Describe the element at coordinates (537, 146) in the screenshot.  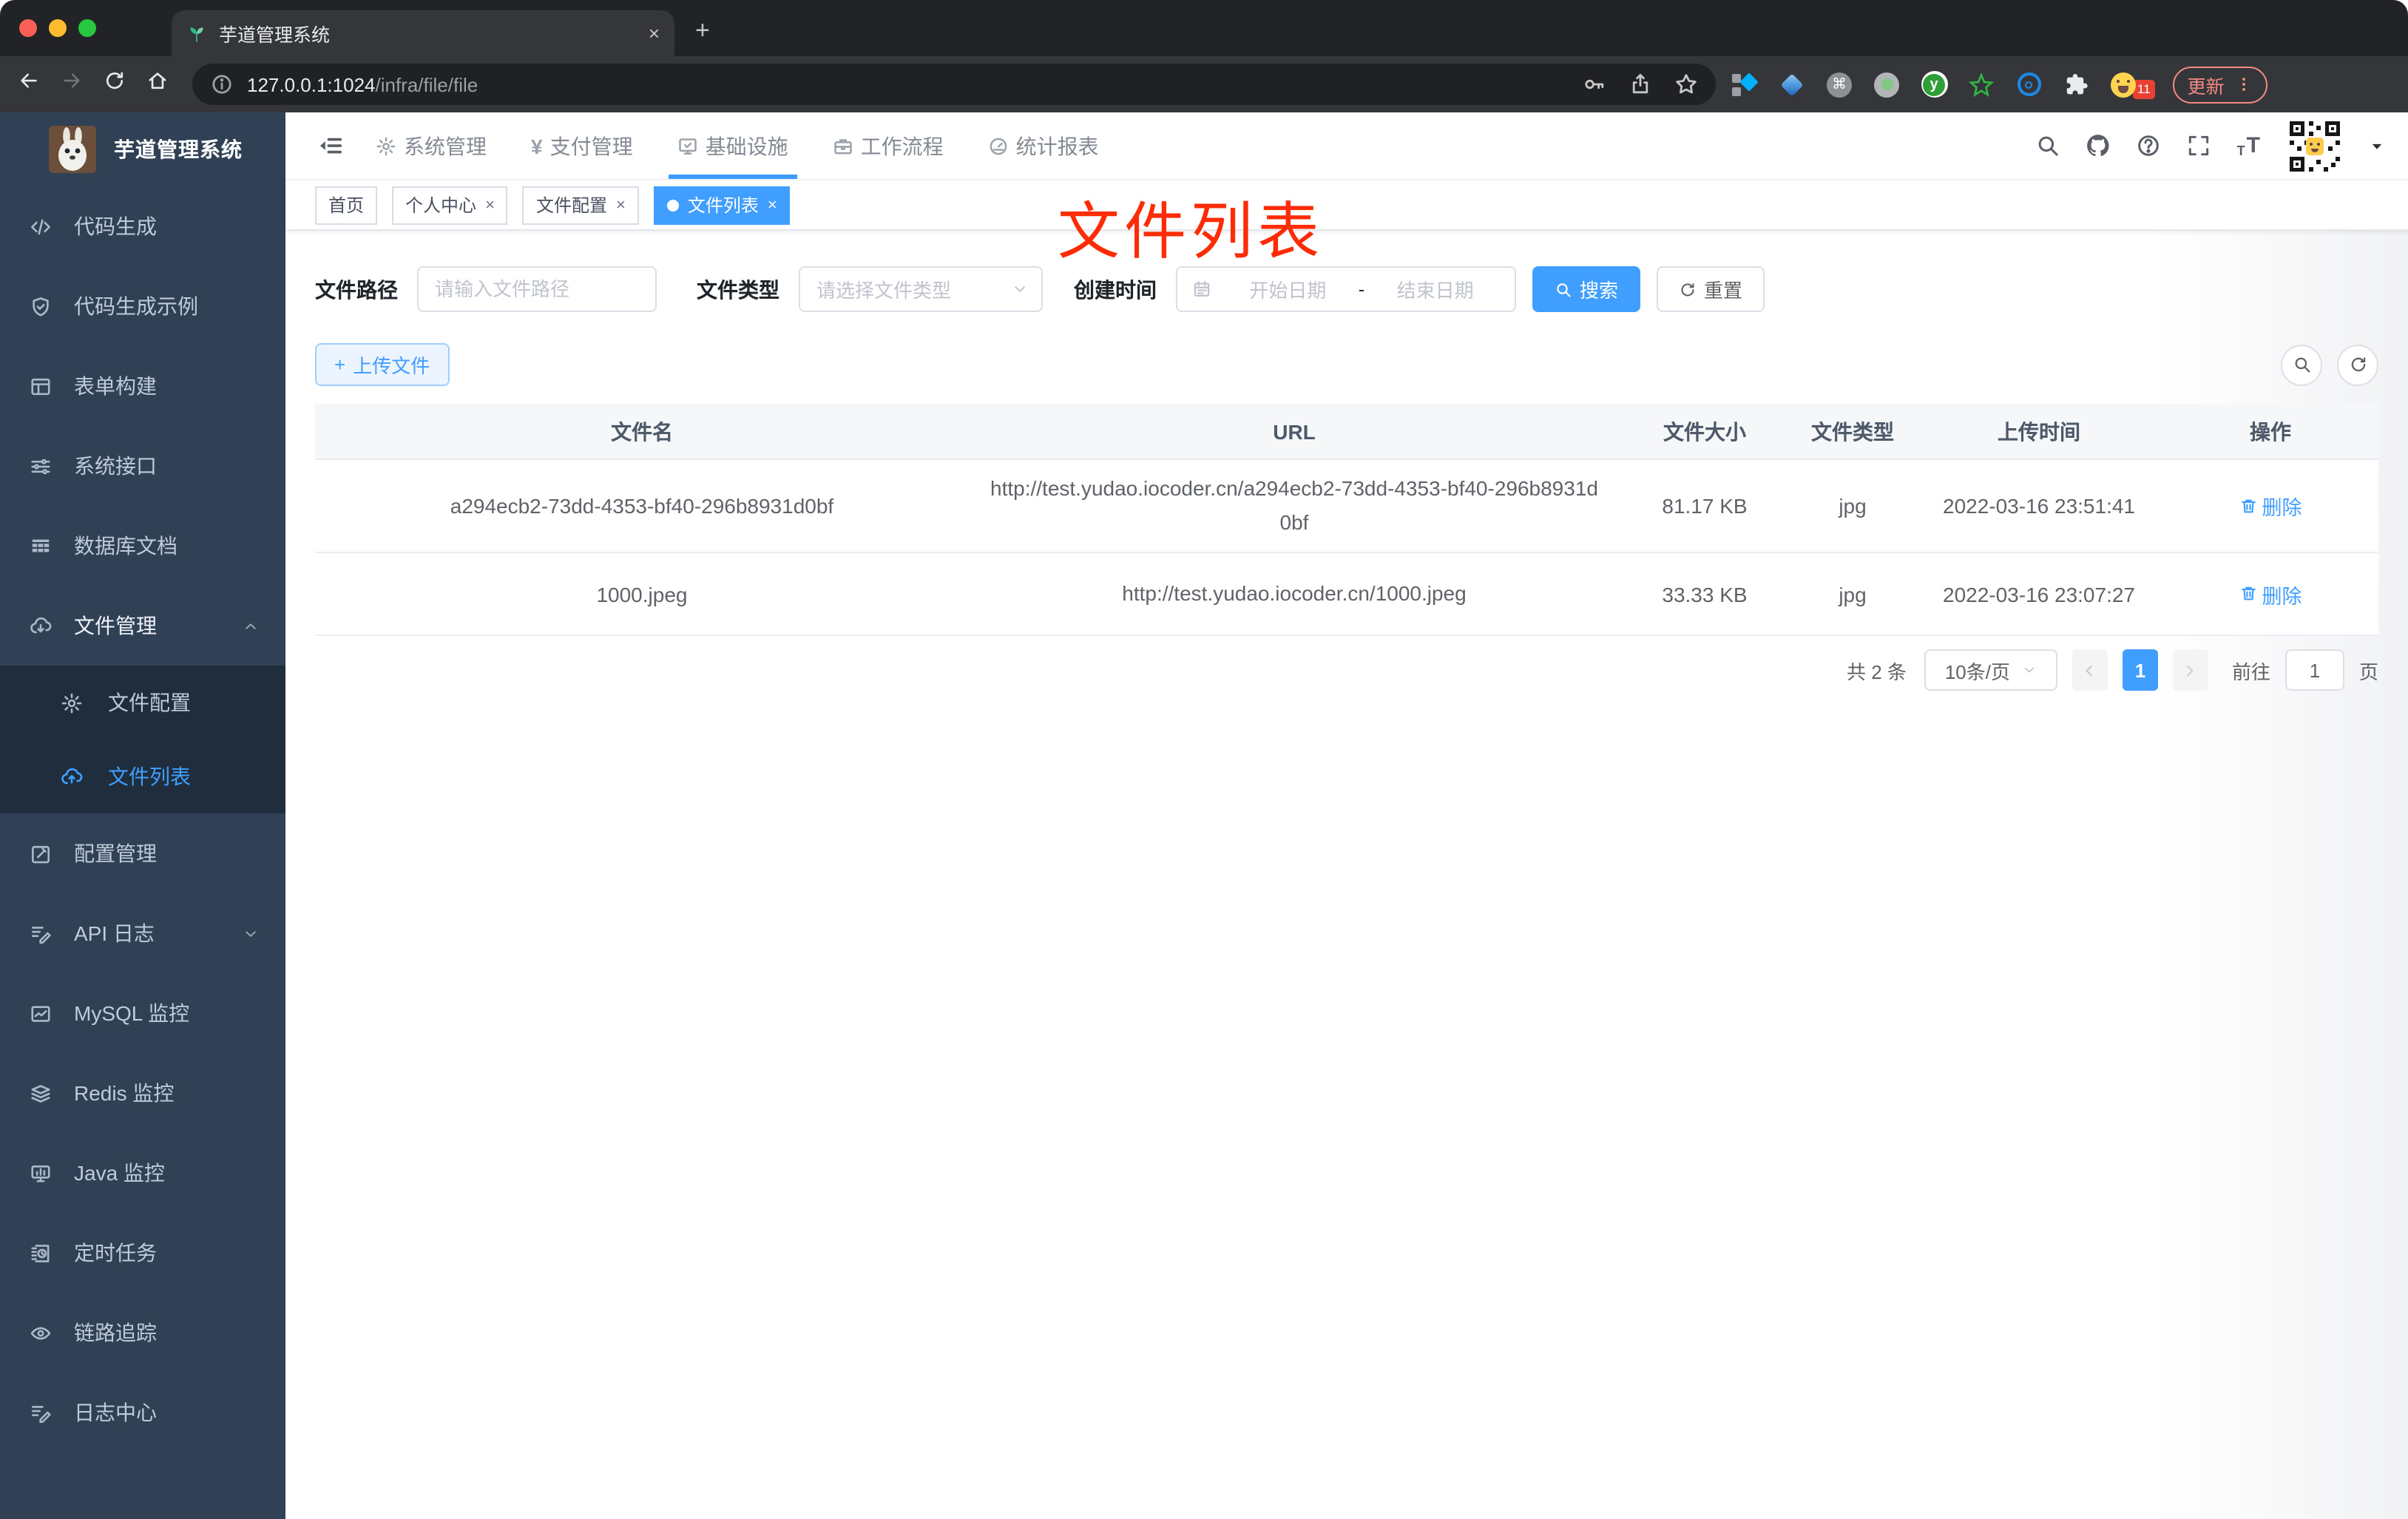
I see `top-nav-icon: ¥` at that location.